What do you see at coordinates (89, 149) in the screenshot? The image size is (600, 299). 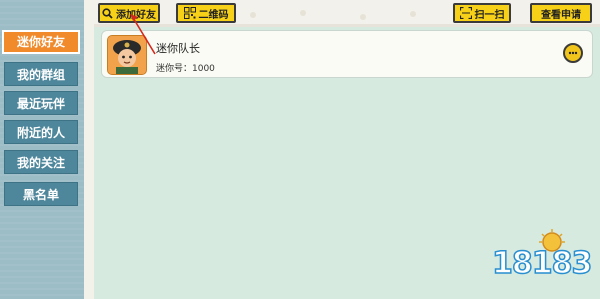 I see `panel-divider` at bounding box center [89, 149].